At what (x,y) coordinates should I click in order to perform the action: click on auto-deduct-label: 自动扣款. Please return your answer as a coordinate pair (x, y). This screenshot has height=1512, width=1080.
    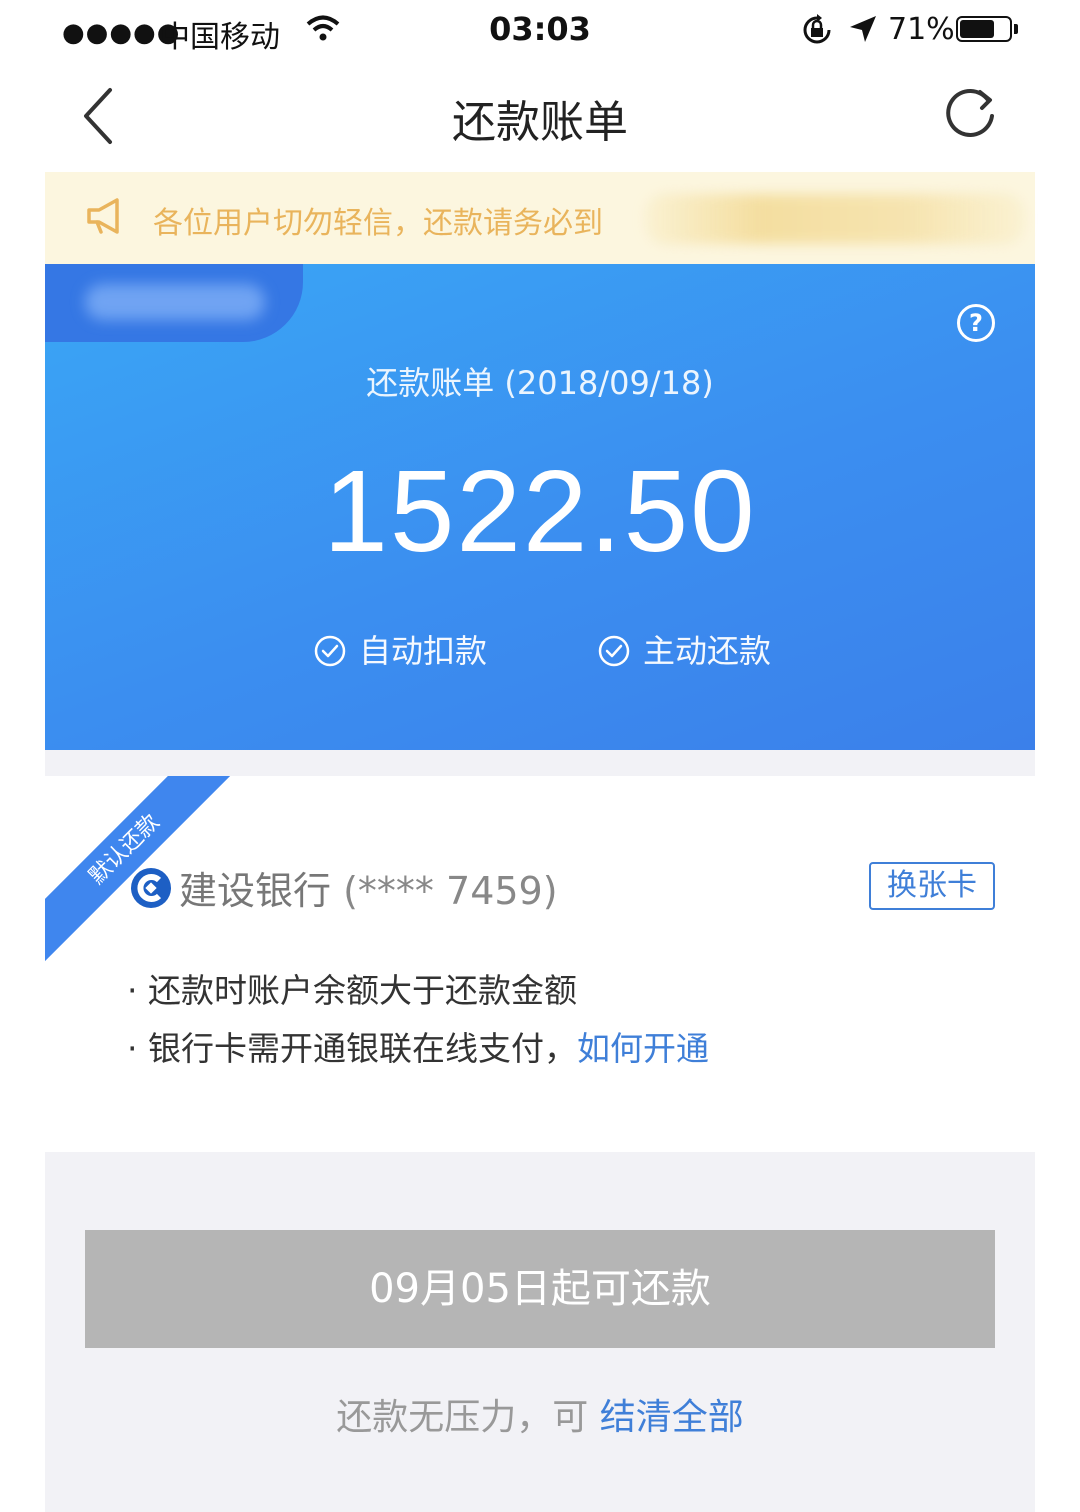
    Looking at the image, I should click on (423, 651).